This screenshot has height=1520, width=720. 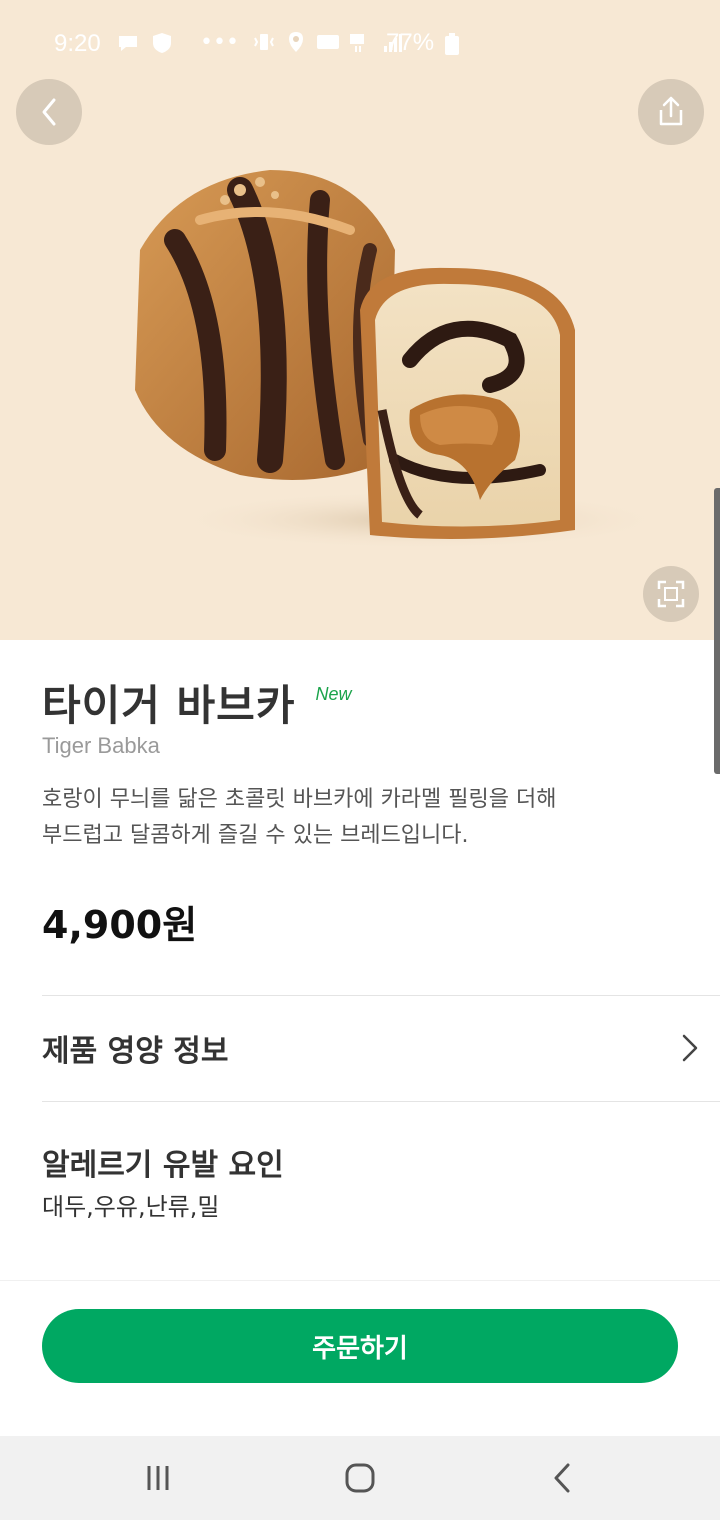 I want to click on system-back-button, so click(x=562, y=1478).